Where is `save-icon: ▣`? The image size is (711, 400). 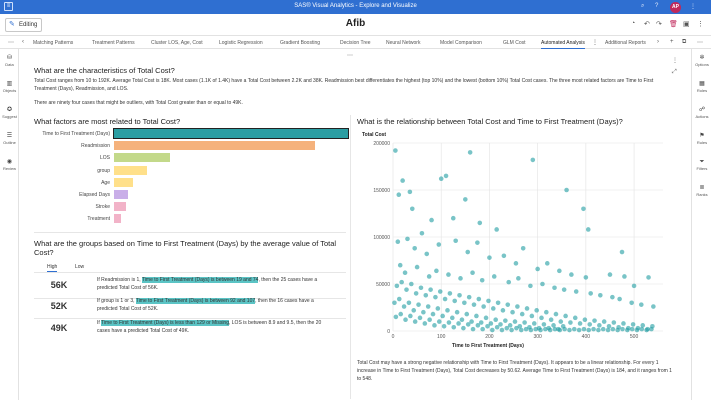 save-icon: ▣ is located at coordinates (686, 24).